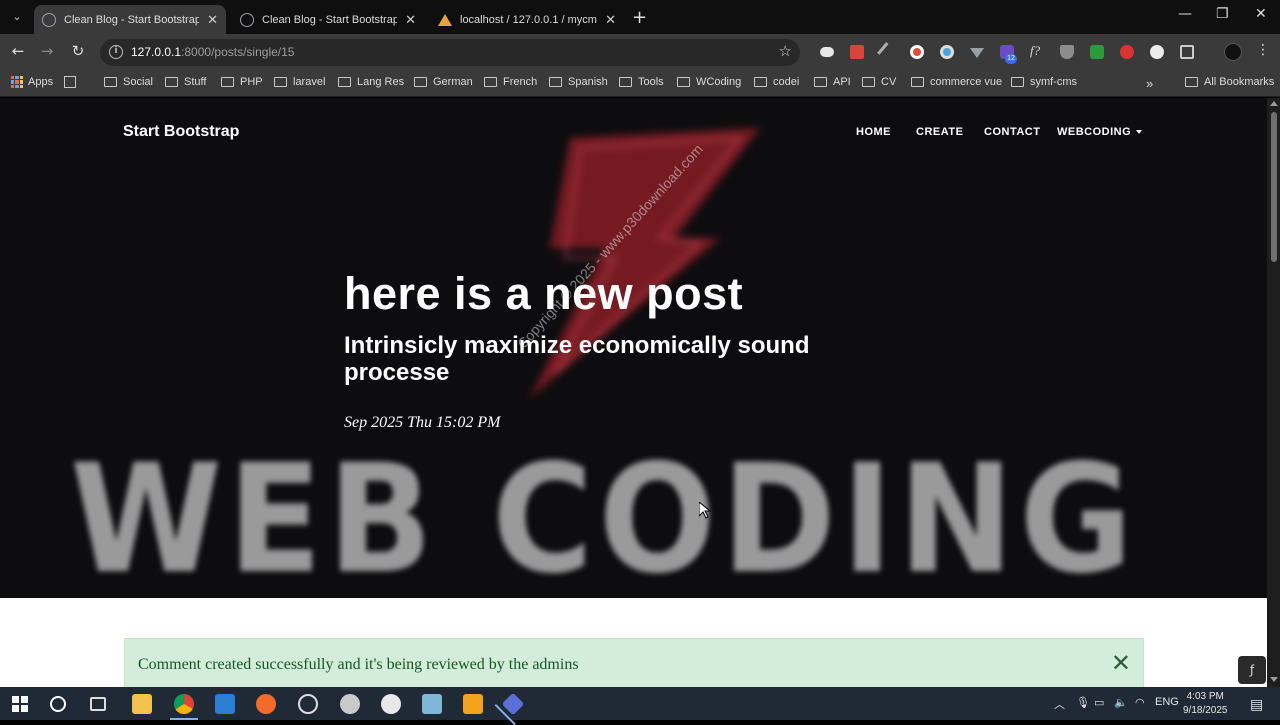  I want to click on extensions-puzzle-icon, so click(1187, 52).